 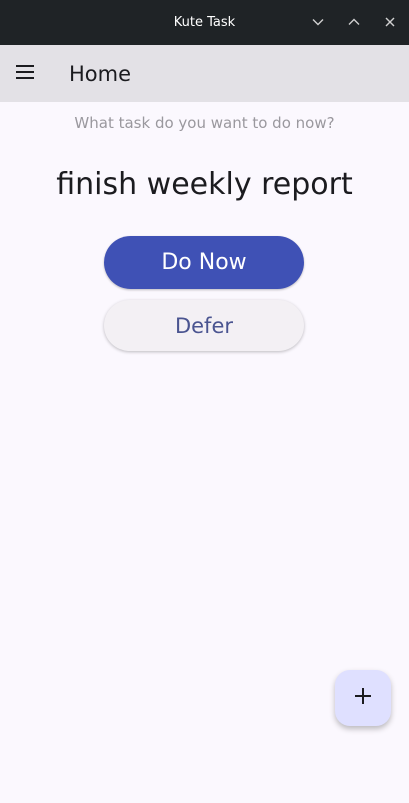 I want to click on plus-icon, so click(x=363, y=698).